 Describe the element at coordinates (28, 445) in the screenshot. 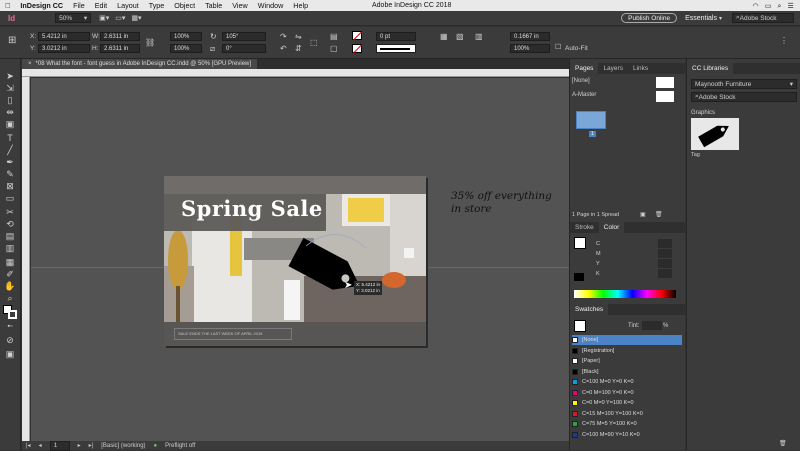

I see `first-page-icon: |◂` at that location.